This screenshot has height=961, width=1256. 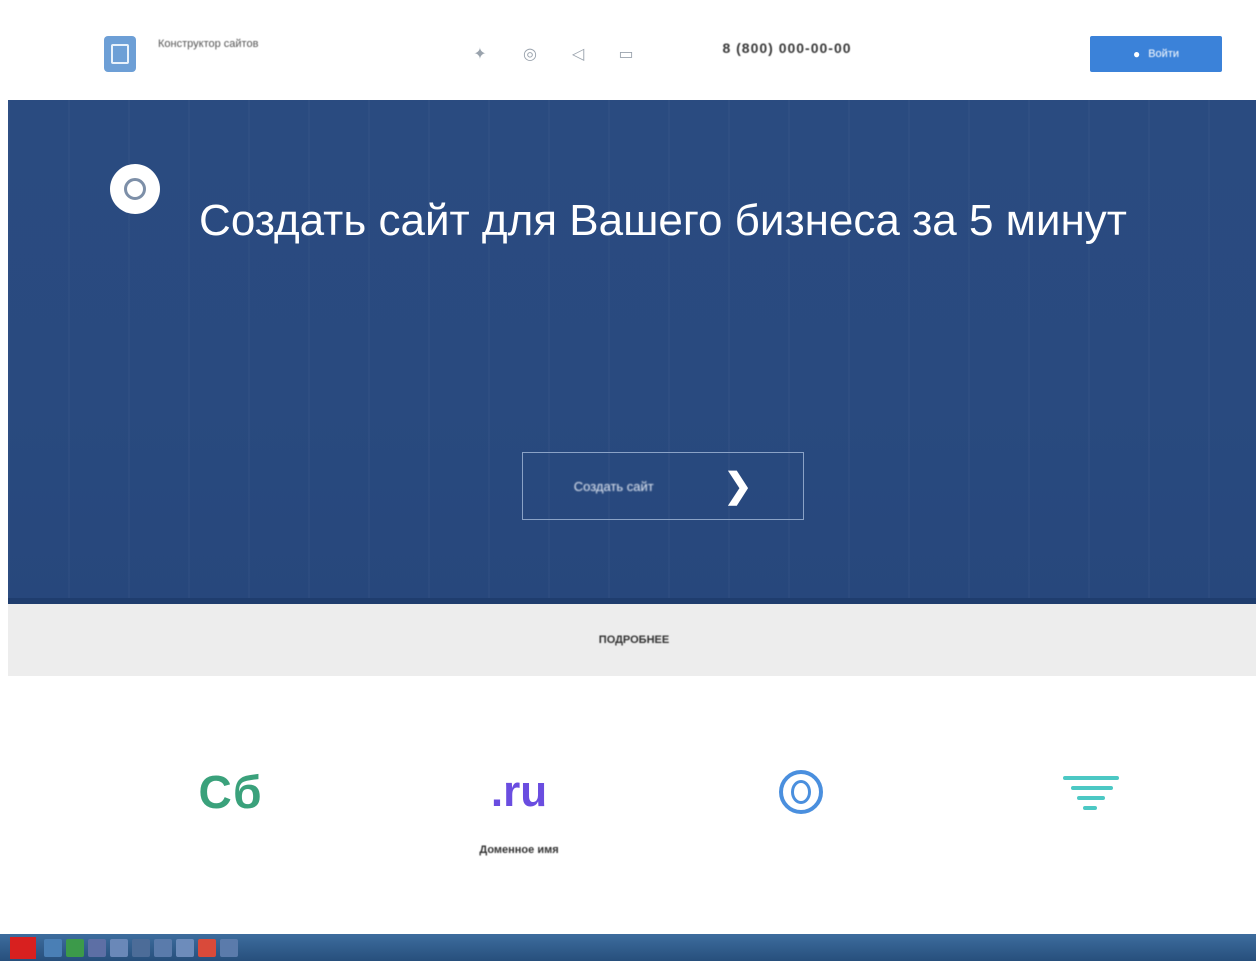 I want to click on feature-item: Сб, so click(x=231, y=798).